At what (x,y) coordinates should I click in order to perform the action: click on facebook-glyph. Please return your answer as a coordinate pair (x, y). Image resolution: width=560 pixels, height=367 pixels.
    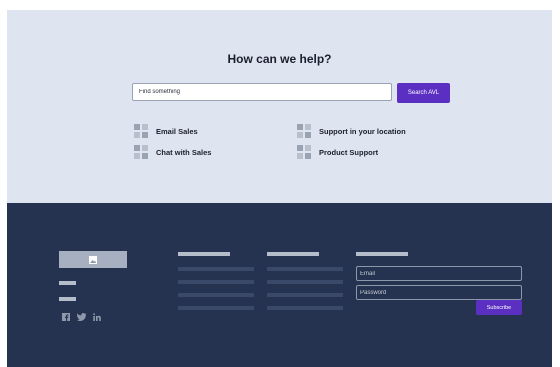
    Looking at the image, I should click on (66, 317).